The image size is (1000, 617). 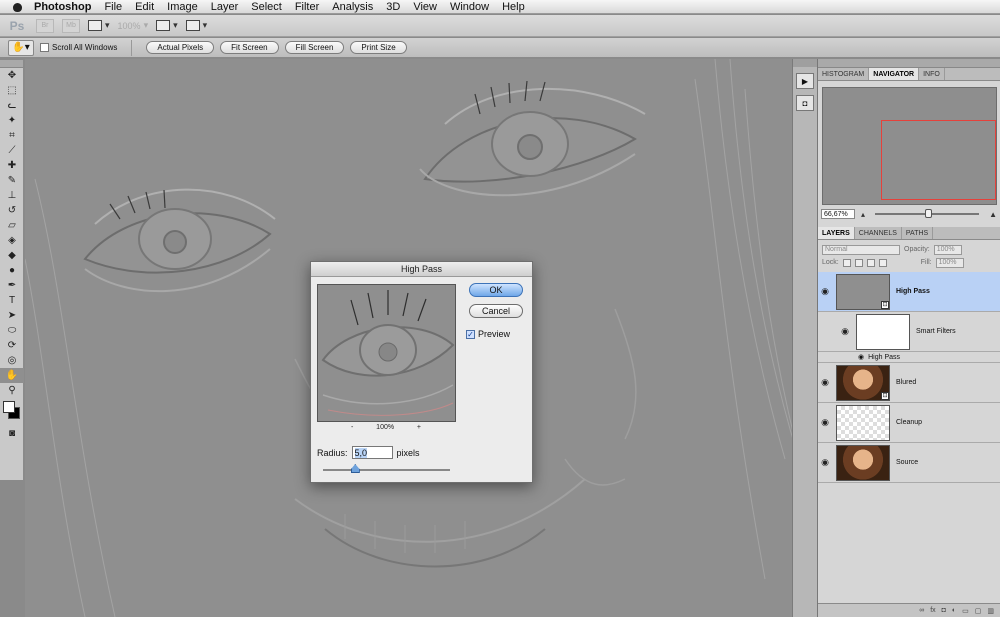 I want to click on path-selection-tool-icon: ➤, so click(x=12, y=315).